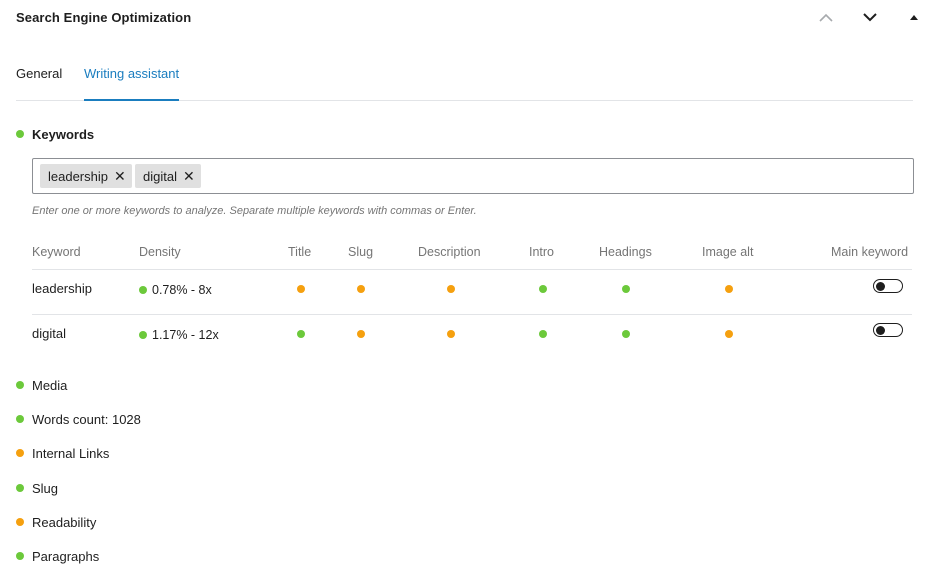 The image size is (932, 574). Describe the element at coordinates (62, 288) in the screenshot. I see `keyword-cell: leadership` at that location.